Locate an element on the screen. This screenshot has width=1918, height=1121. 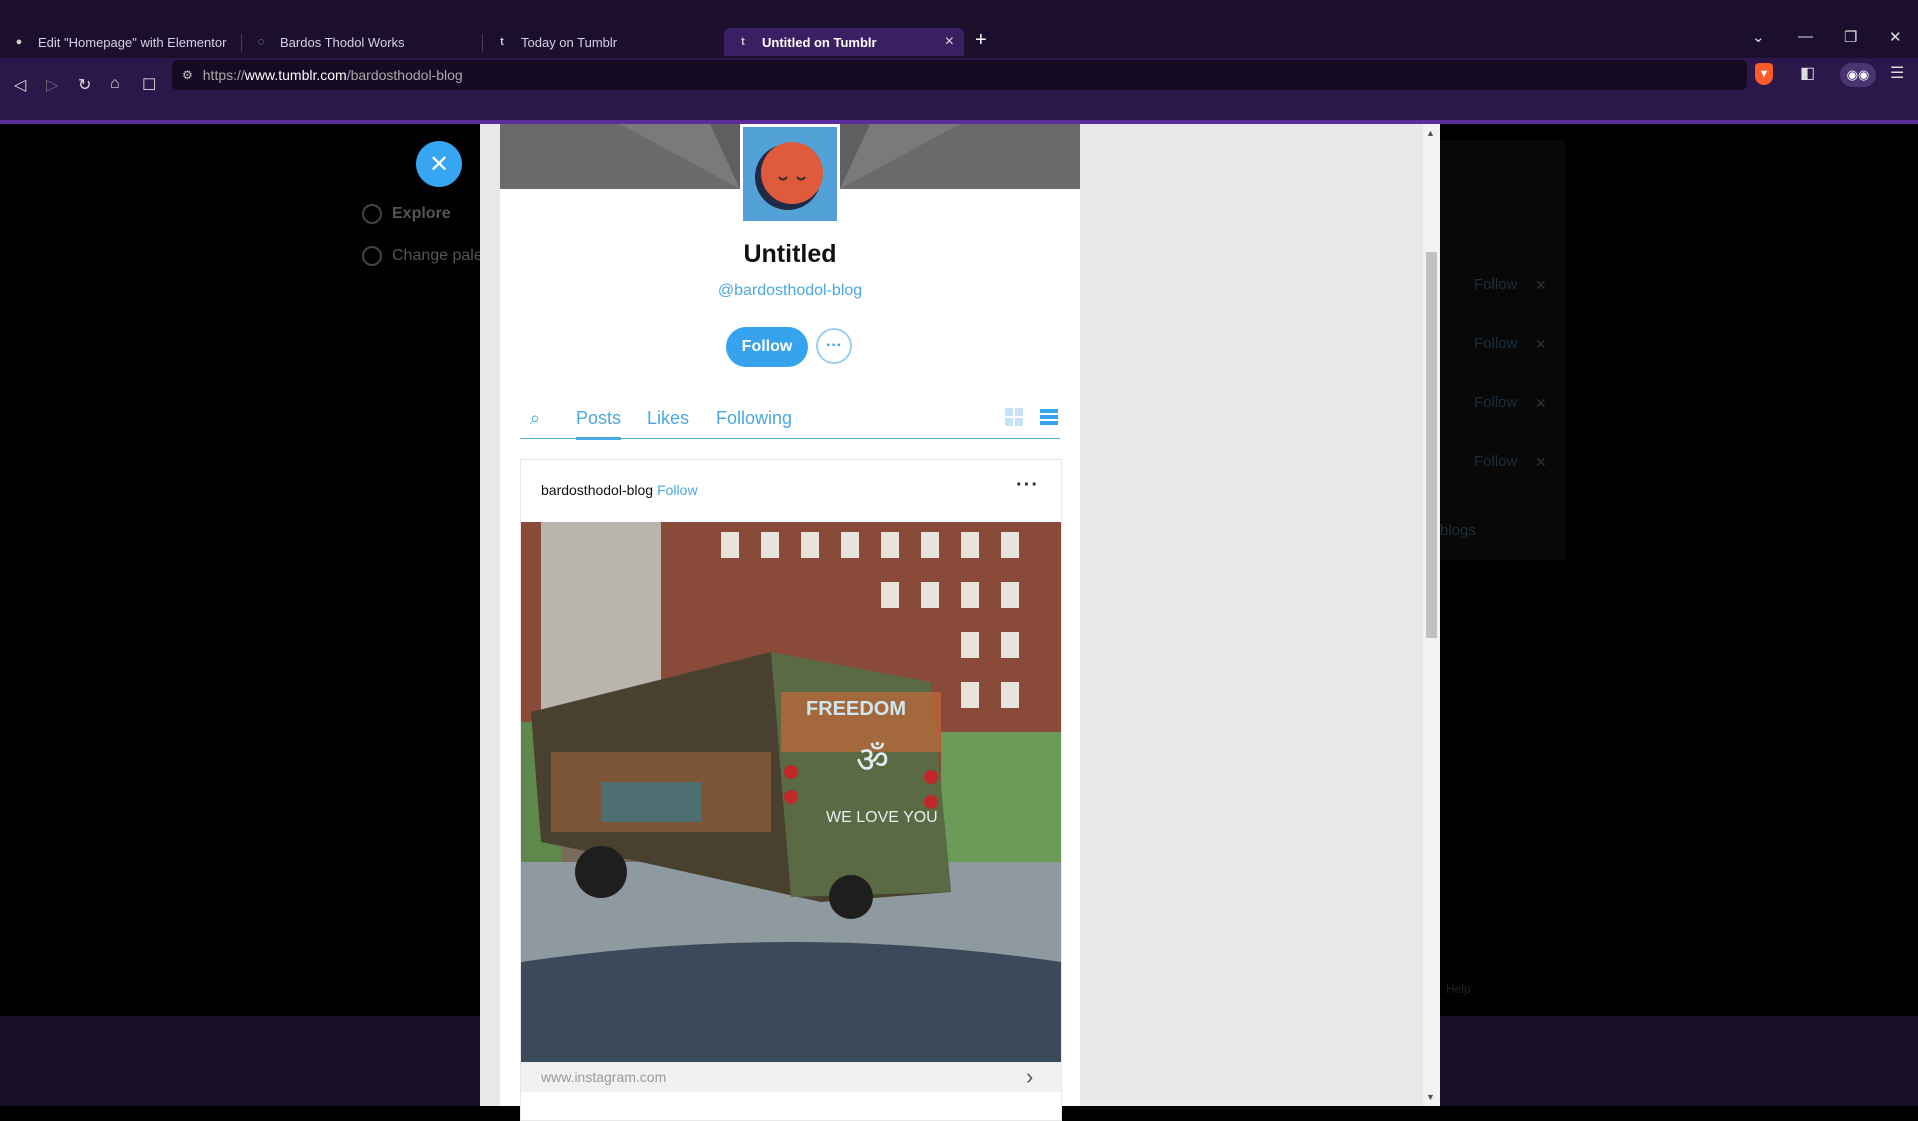
tab-elementor: ● Edit "Homepage" with Elementor is located at coordinates (120, 42).